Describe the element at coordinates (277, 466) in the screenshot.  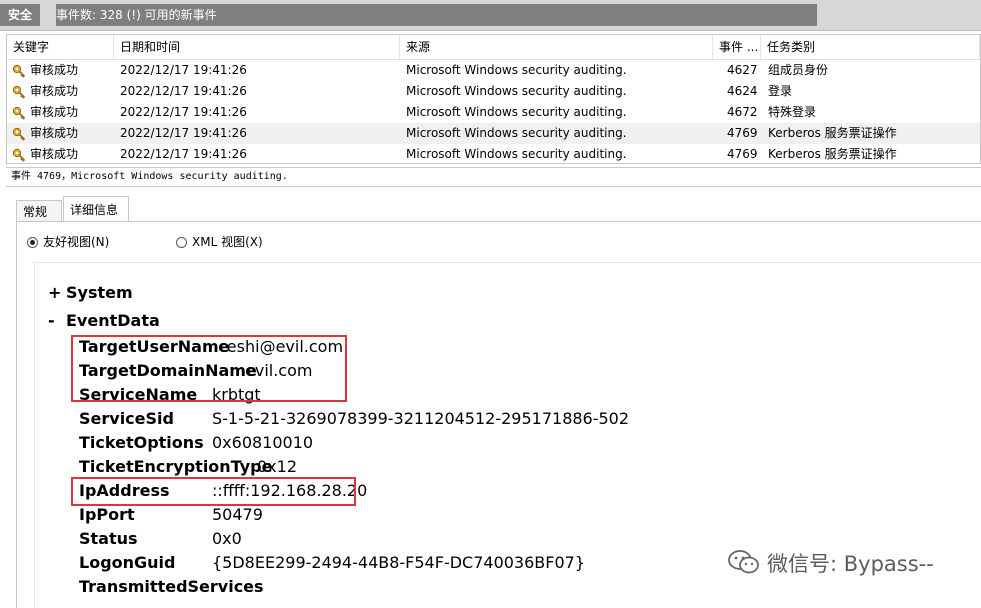
I see `field-value: 0x12` at that location.